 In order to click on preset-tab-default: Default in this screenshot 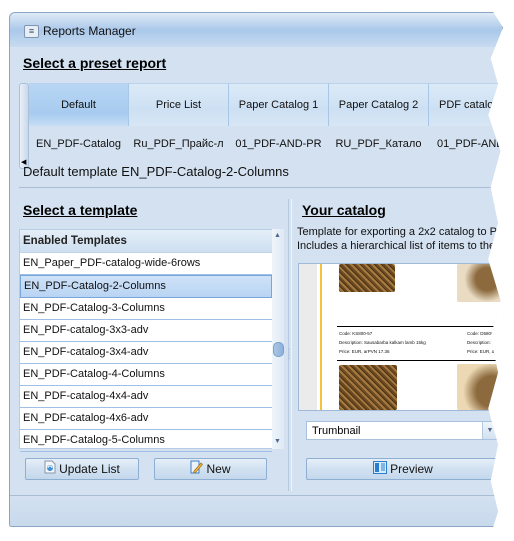, I will do `click(79, 104)`.